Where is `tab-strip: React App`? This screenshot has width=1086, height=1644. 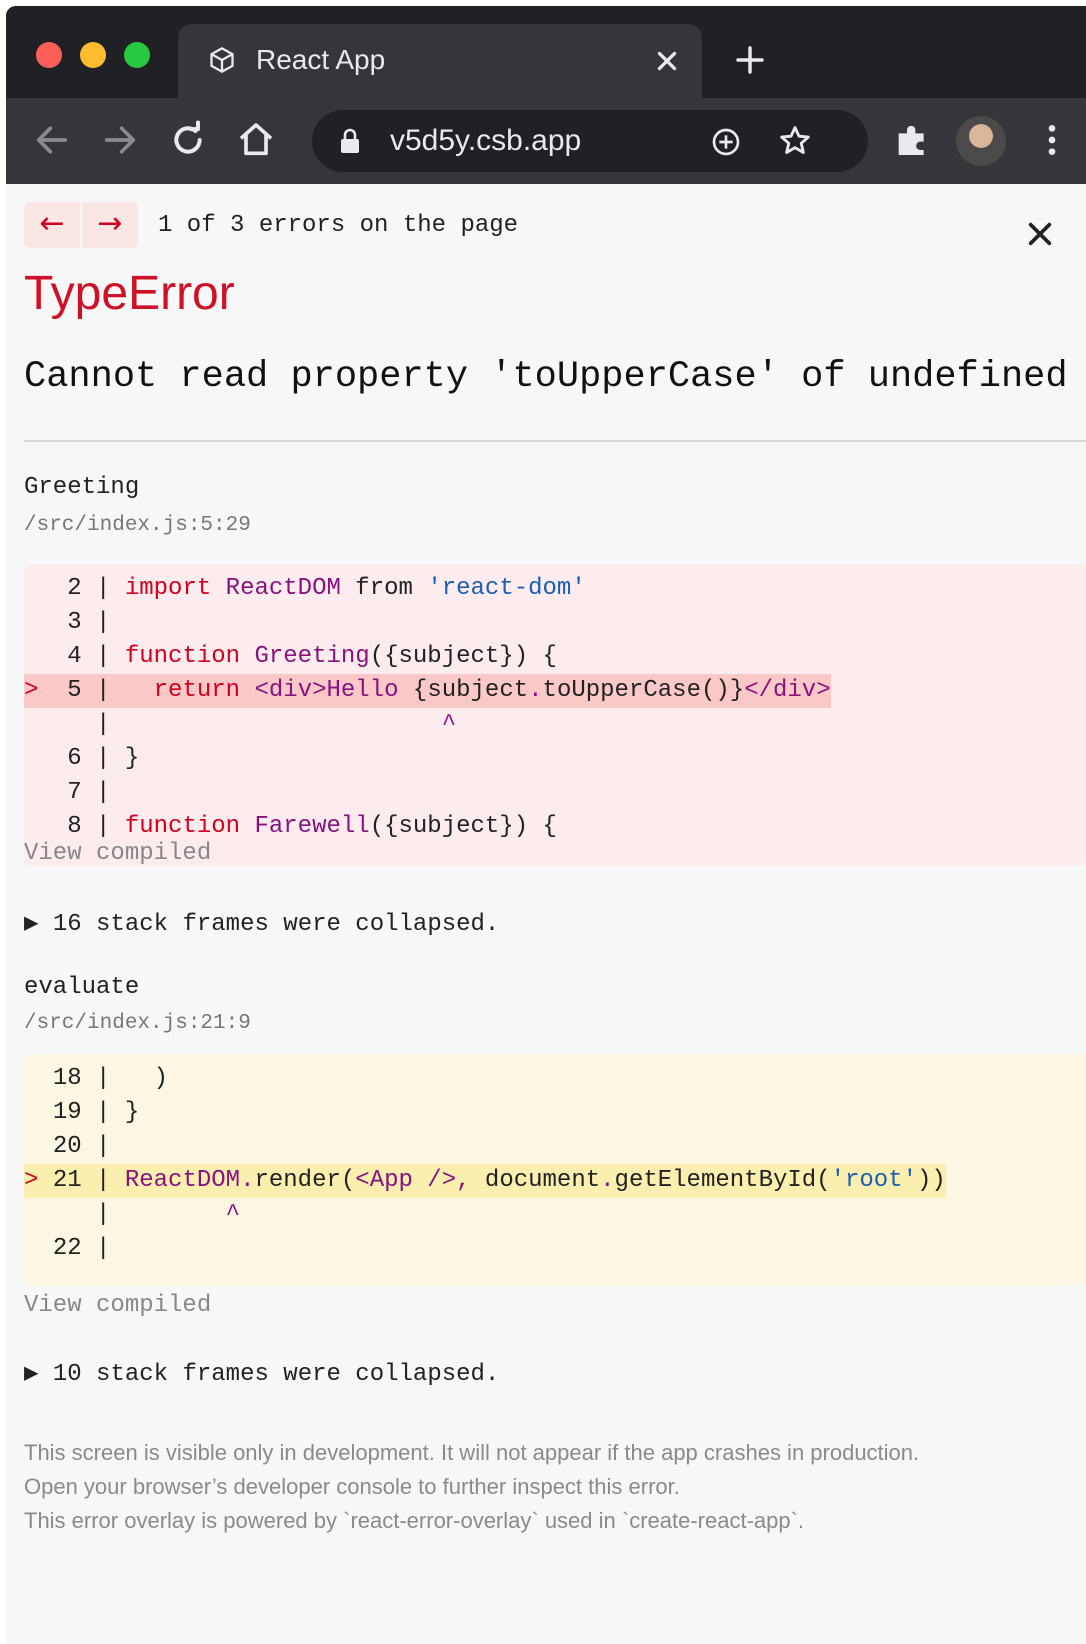
tab-strip: React App is located at coordinates (546, 54).